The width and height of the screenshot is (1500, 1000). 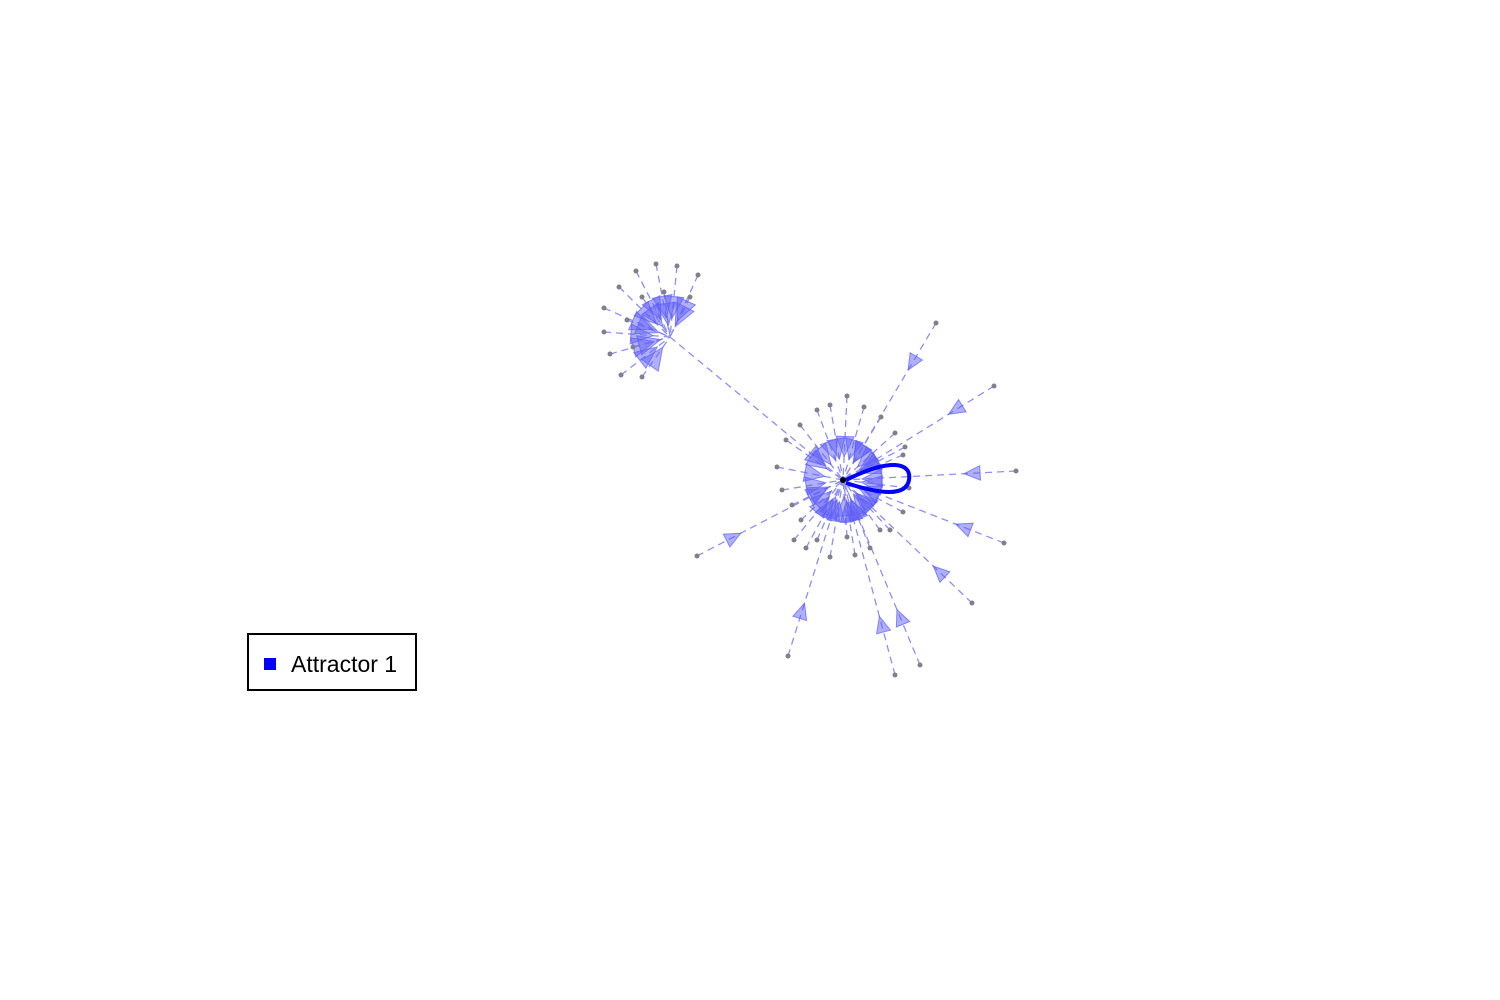 I want to click on legend: Attractor 1, so click(x=332, y=662).